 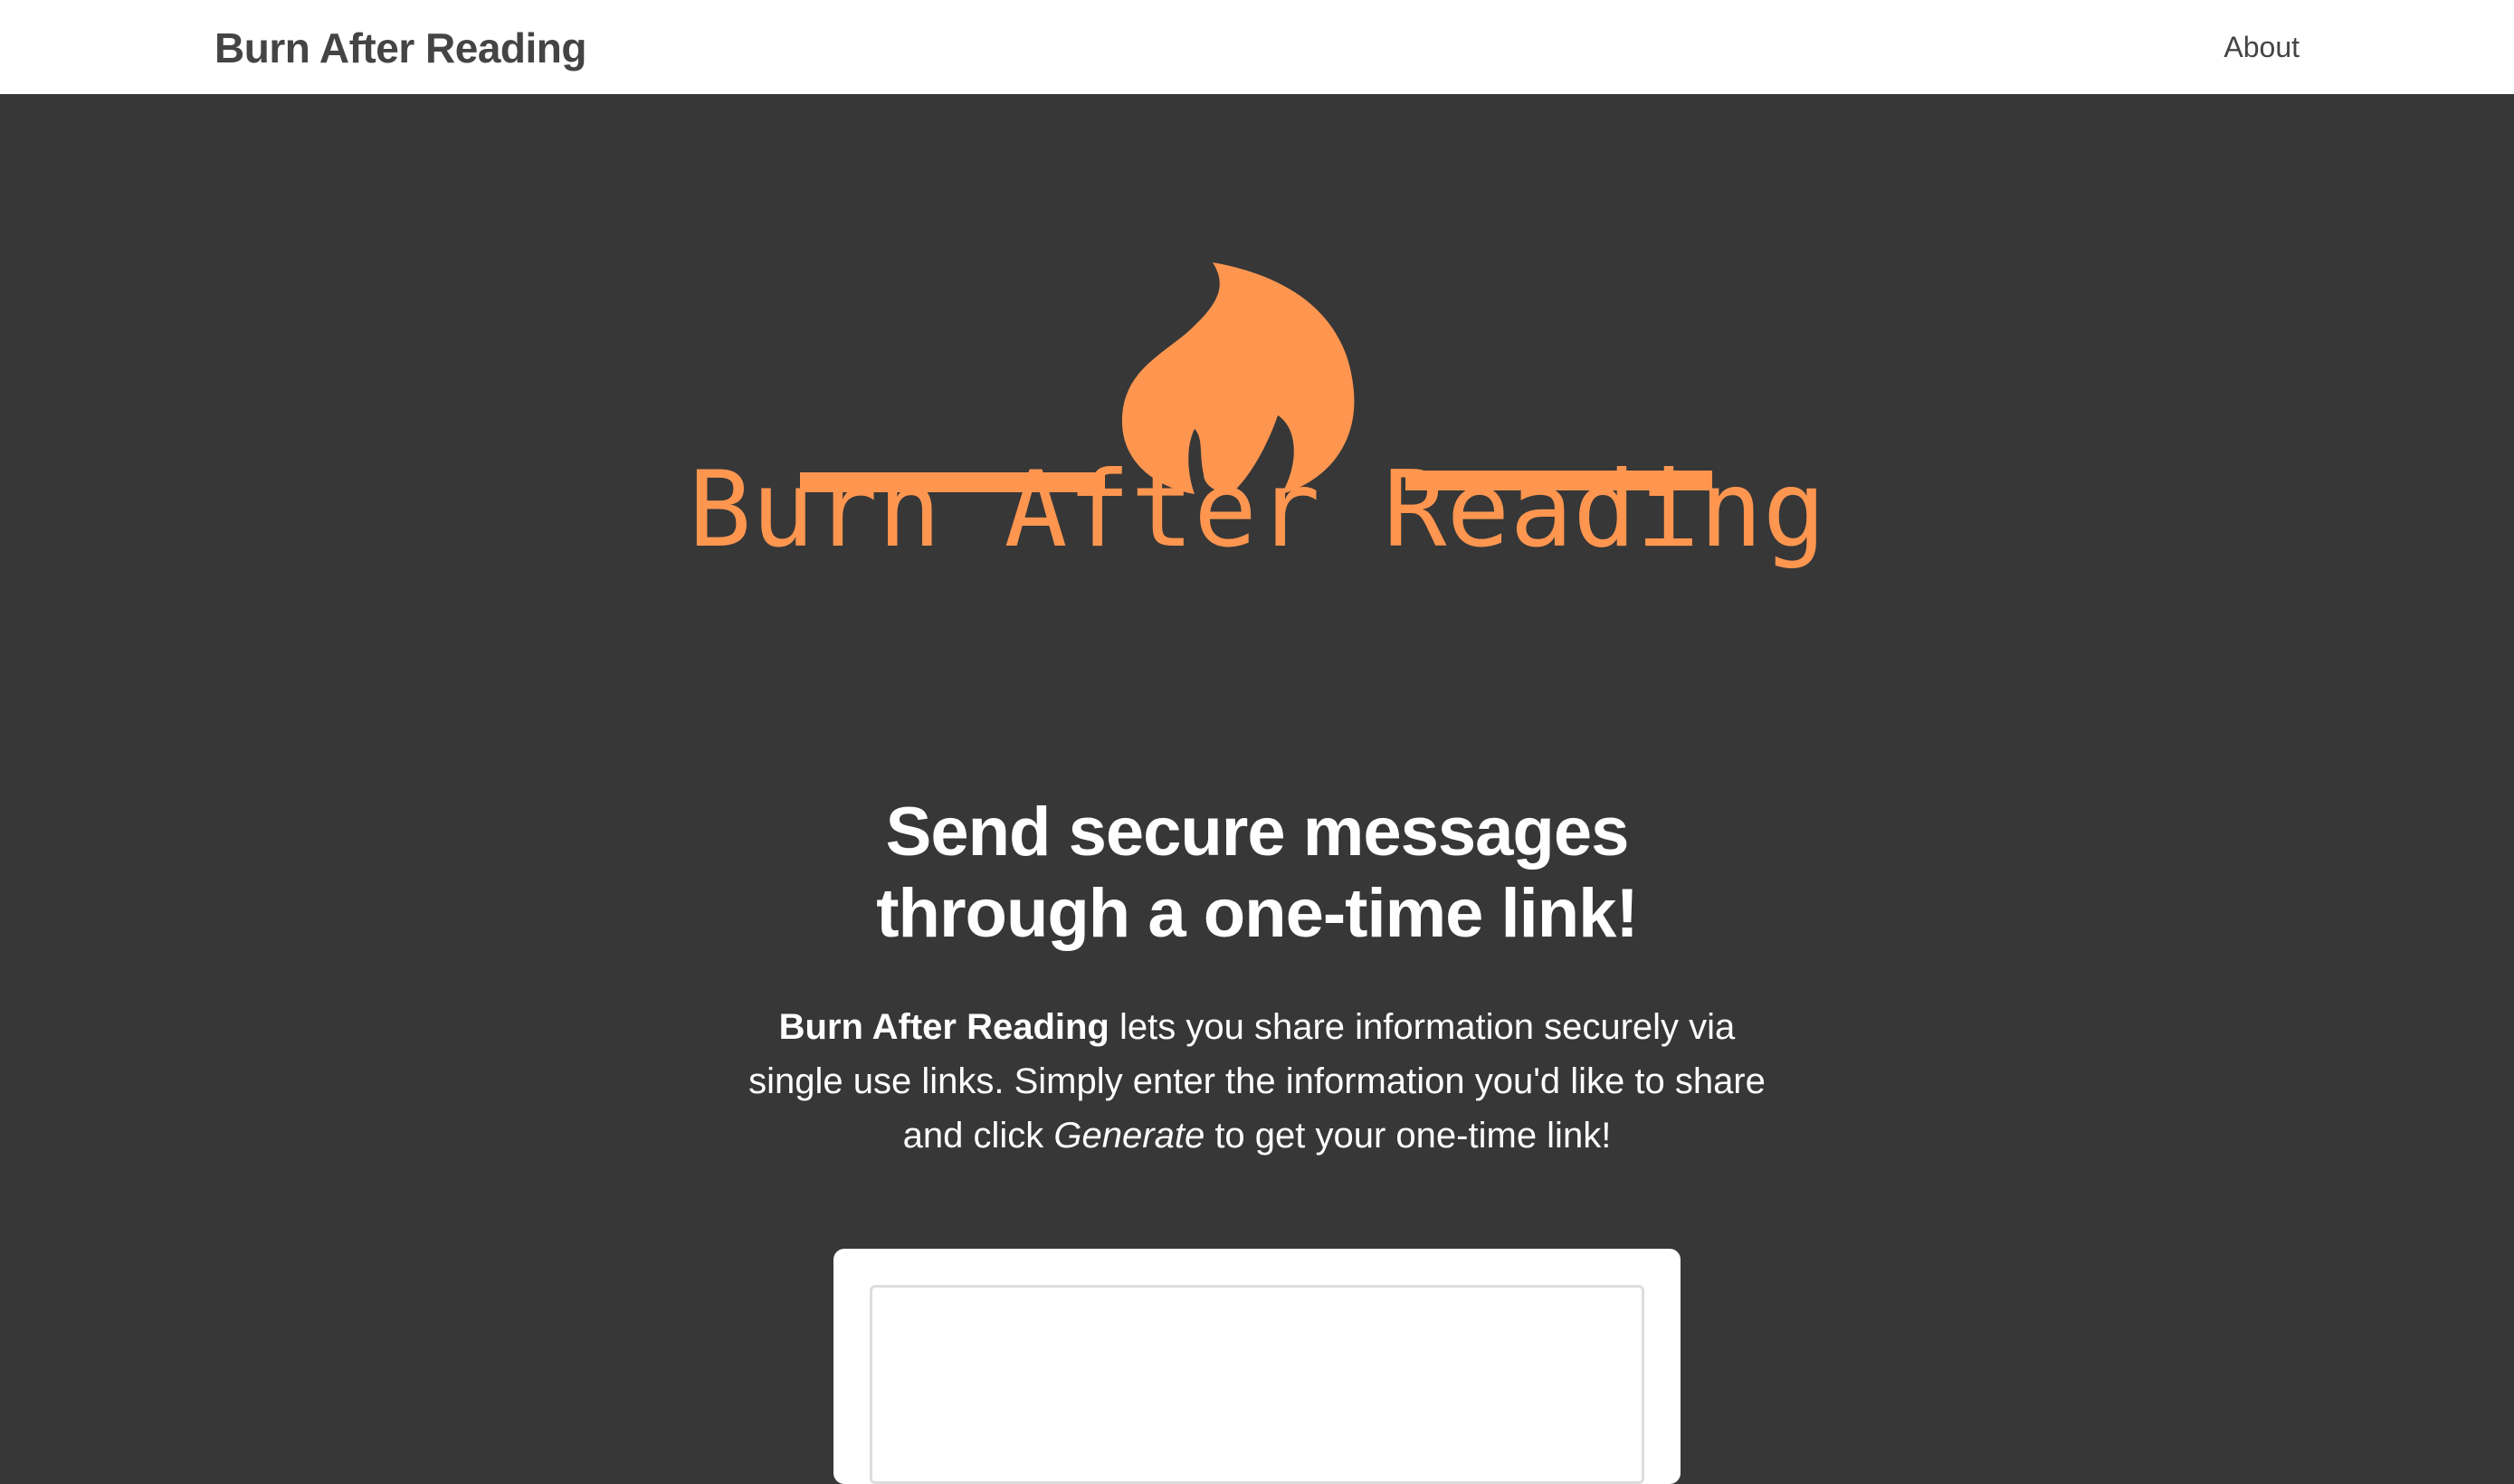 What do you see at coordinates (1257, 47) in the screenshot?
I see `top-navbar: Burn After Reading About` at bounding box center [1257, 47].